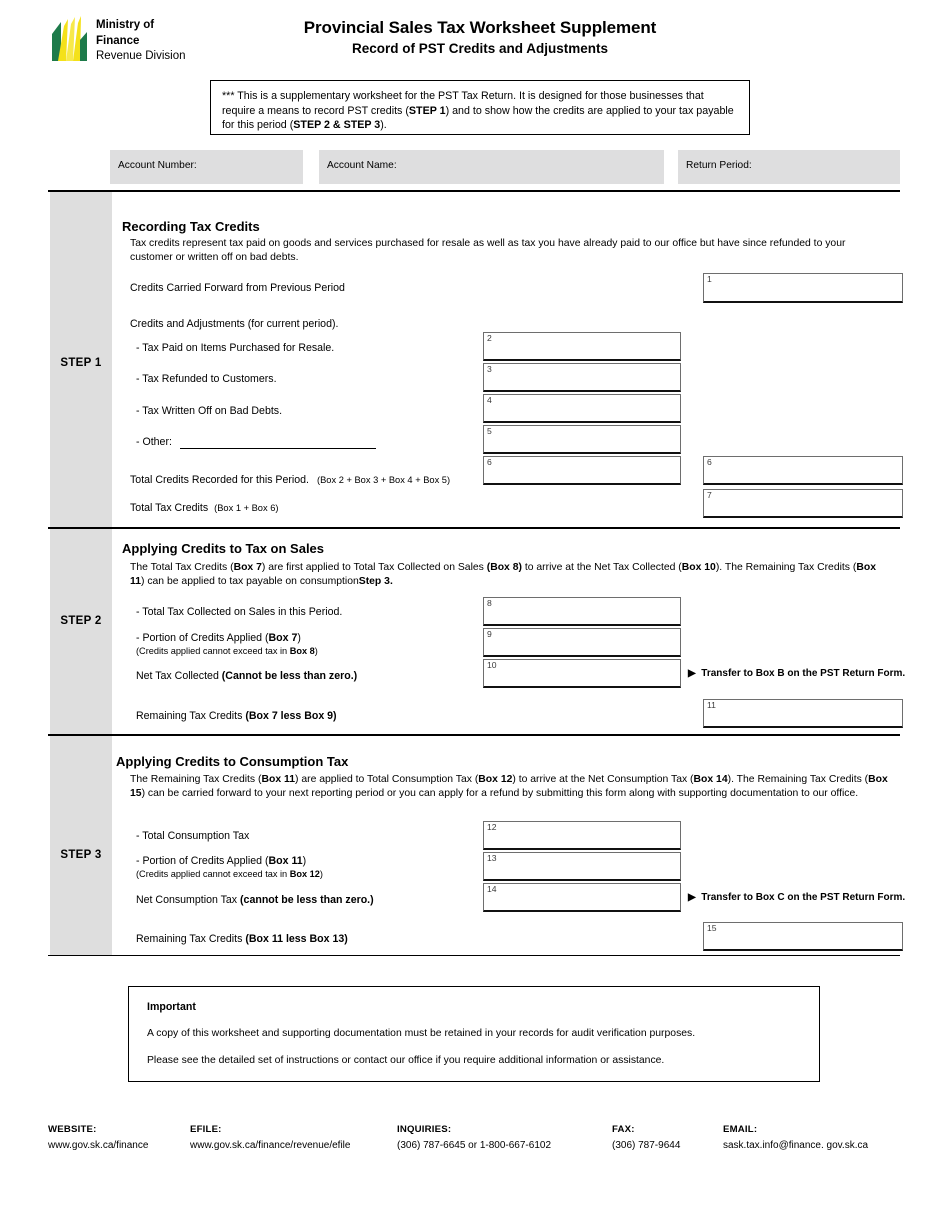  What do you see at coordinates (601, 567) in the screenshot?
I see `step2-desc-p3: to arrive at the Net Tax Collected (` at bounding box center [601, 567].